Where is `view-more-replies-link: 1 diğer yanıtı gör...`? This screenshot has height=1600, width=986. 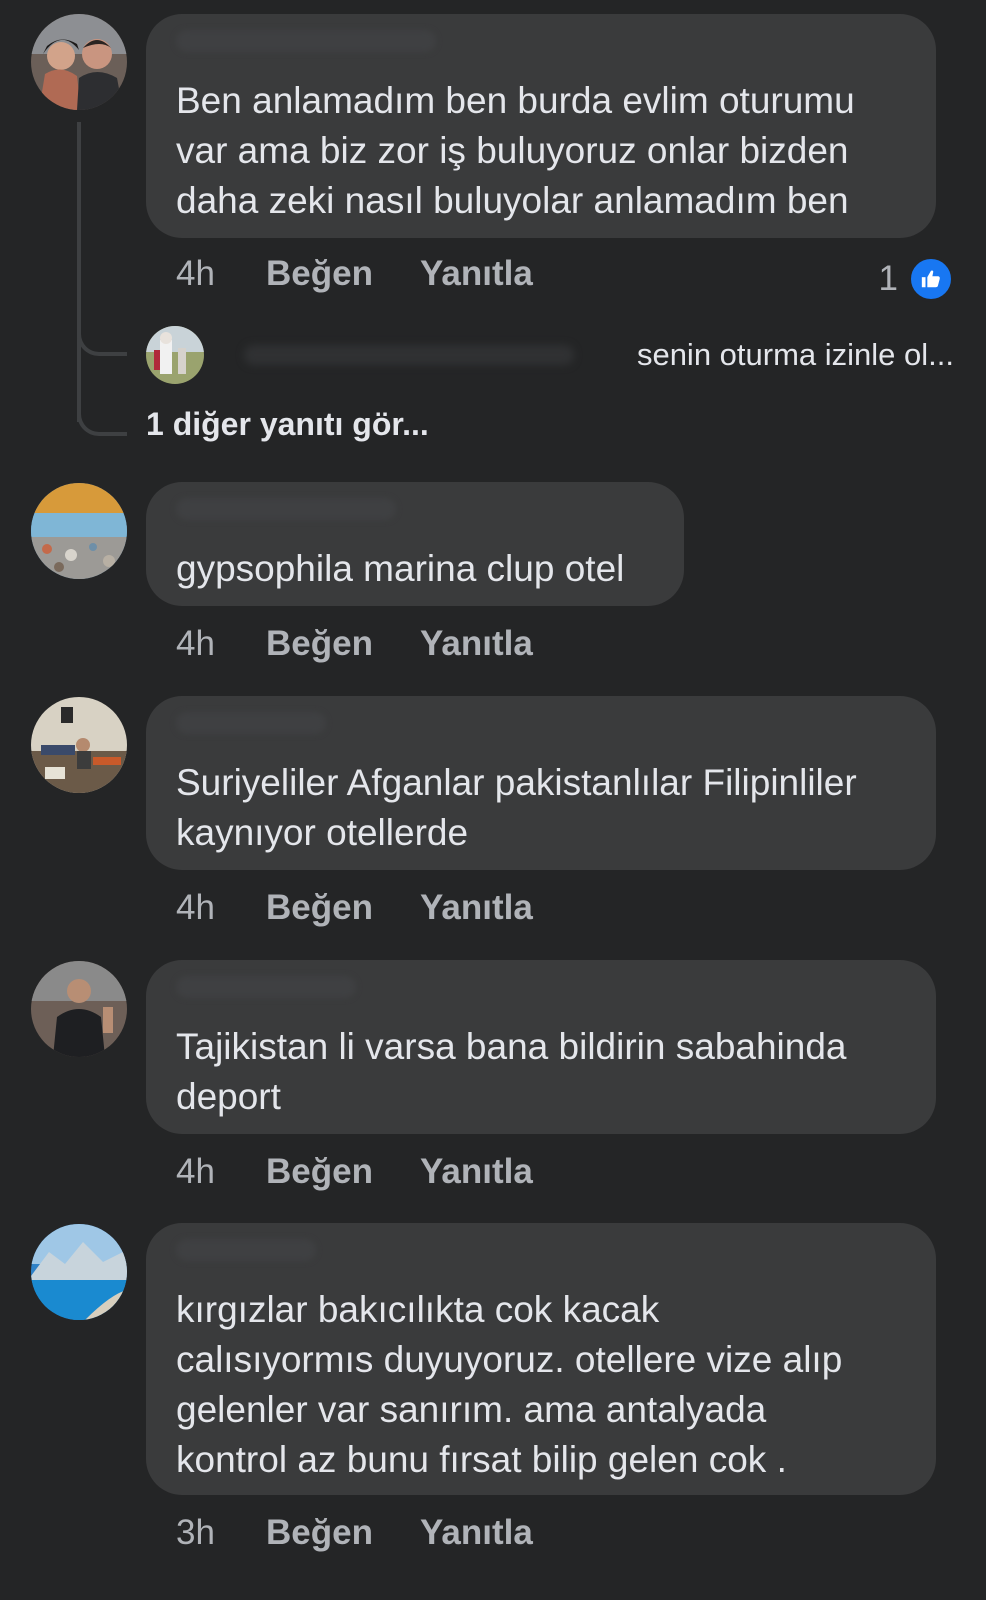 view-more-replies-link: 1 diğer yanıtı gör... is located at coordinates (287, 424).